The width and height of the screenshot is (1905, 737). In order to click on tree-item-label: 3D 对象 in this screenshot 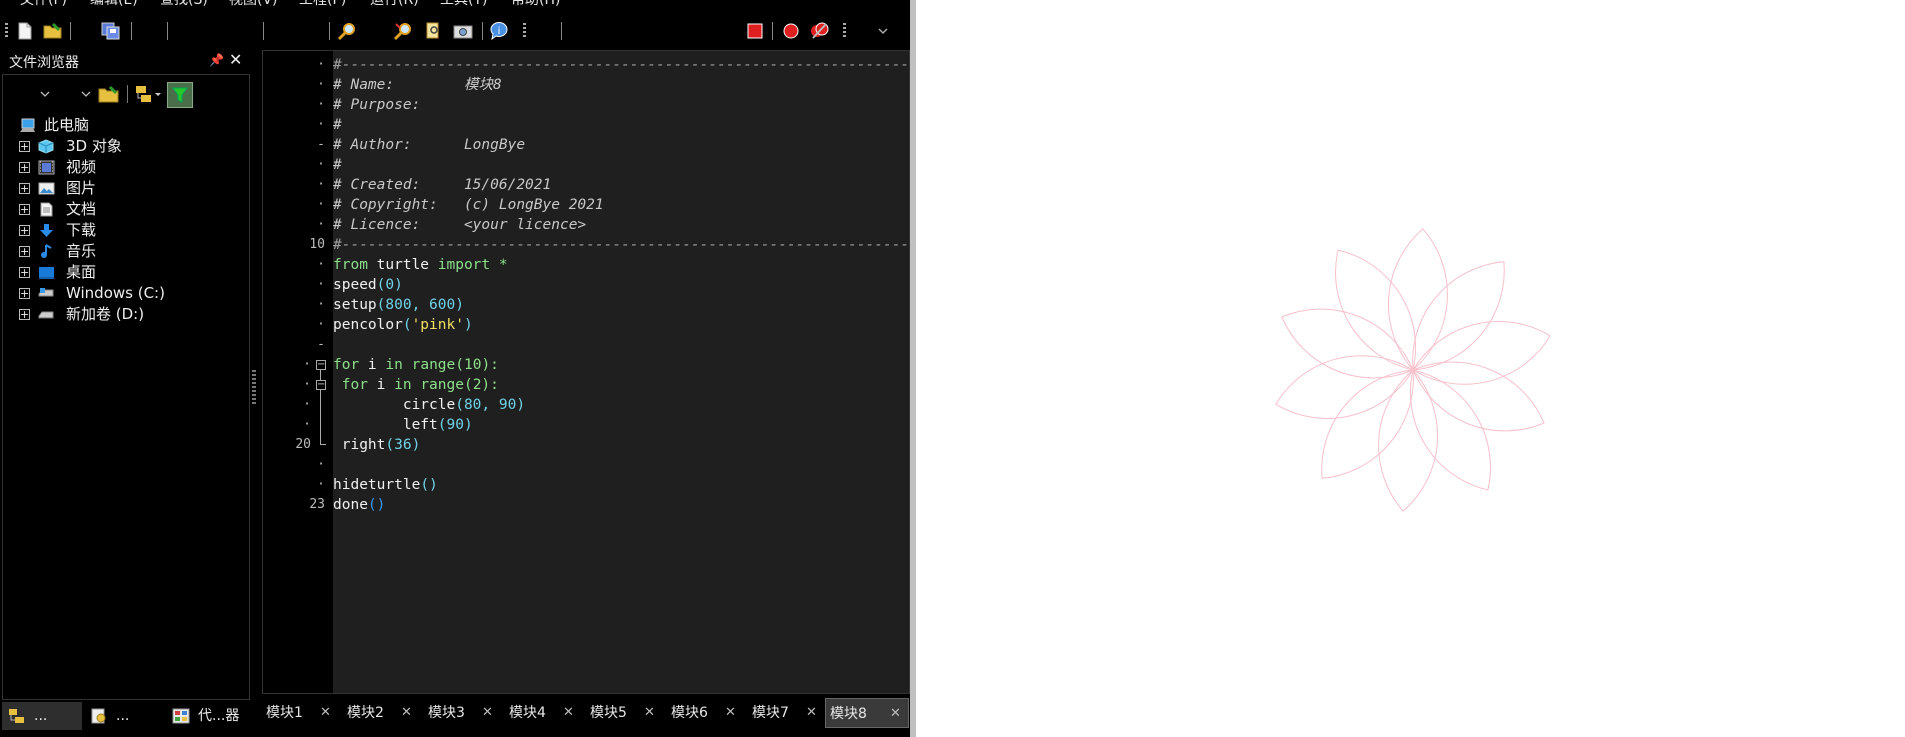, I will do `click(94, 146)`.